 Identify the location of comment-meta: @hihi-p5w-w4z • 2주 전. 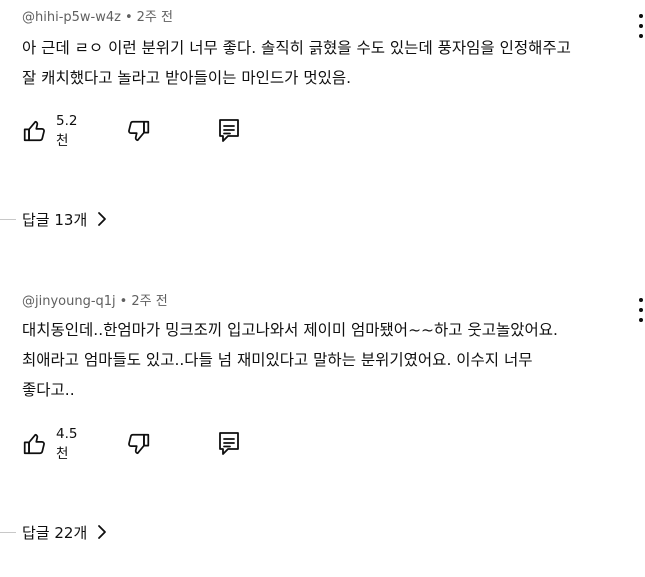
(97, 15).